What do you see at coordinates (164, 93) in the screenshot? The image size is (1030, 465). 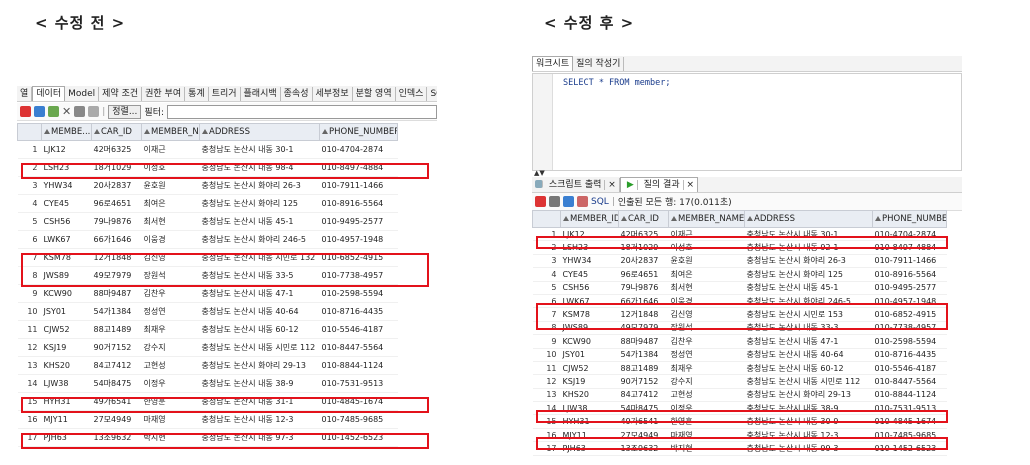 I see `tab-grants: 권한 부여` at bounding box center [164, 93].